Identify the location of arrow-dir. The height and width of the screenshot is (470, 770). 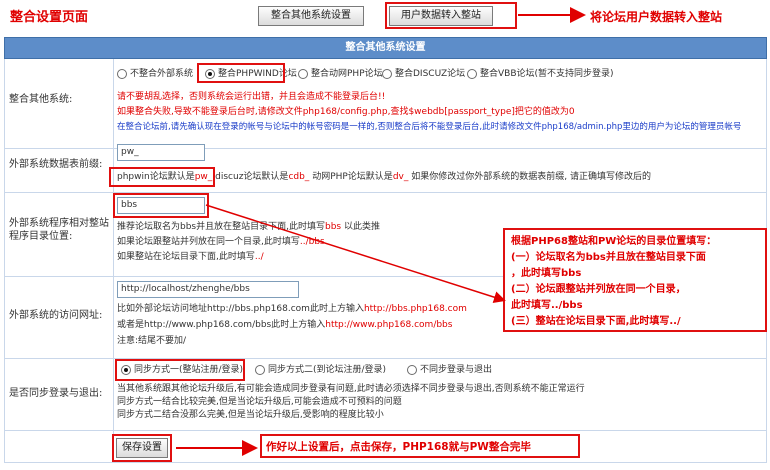
(355, 253).